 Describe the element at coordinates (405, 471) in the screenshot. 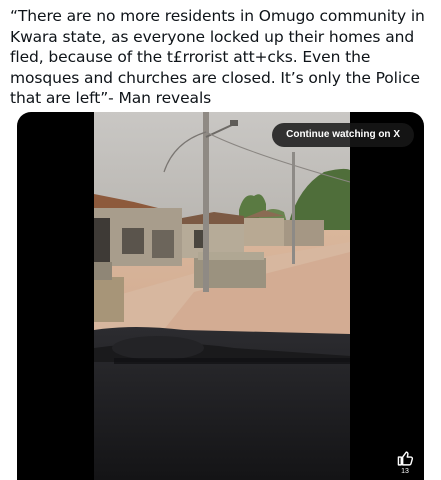

I see `like-count: 13` at that location.